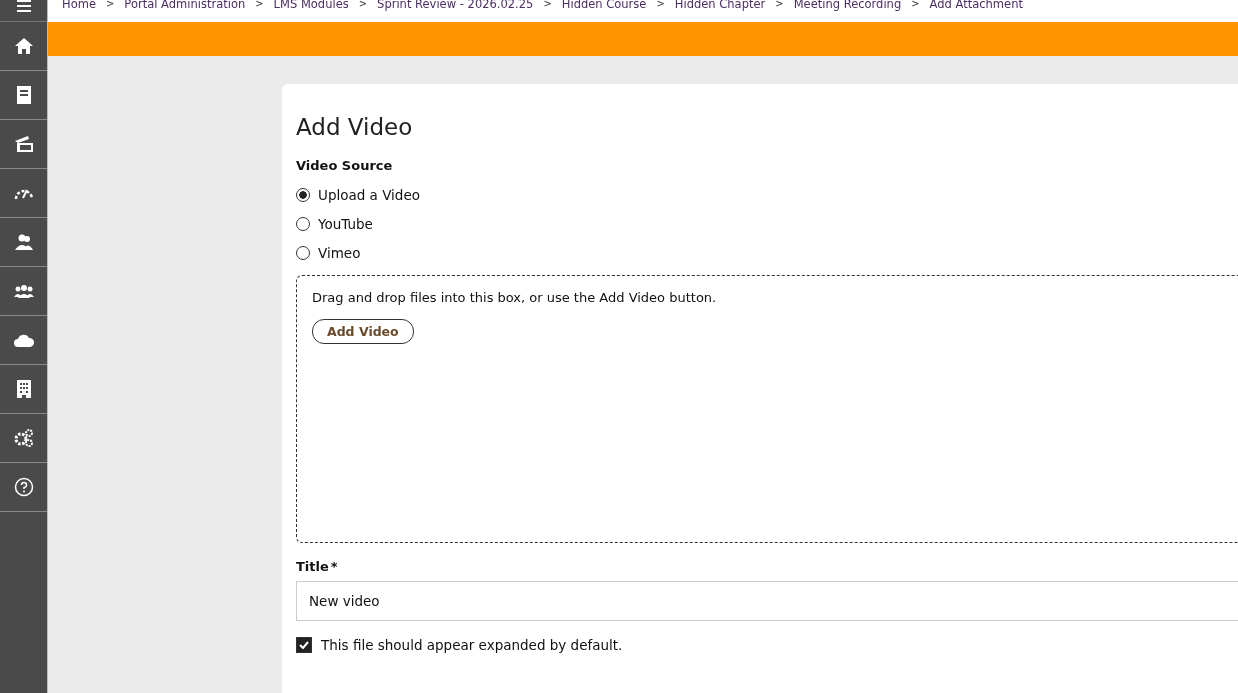 This screenshot has height=693, width=1238. I want to click on breadcrumb-link: LMS Modules, so click(311, 11).